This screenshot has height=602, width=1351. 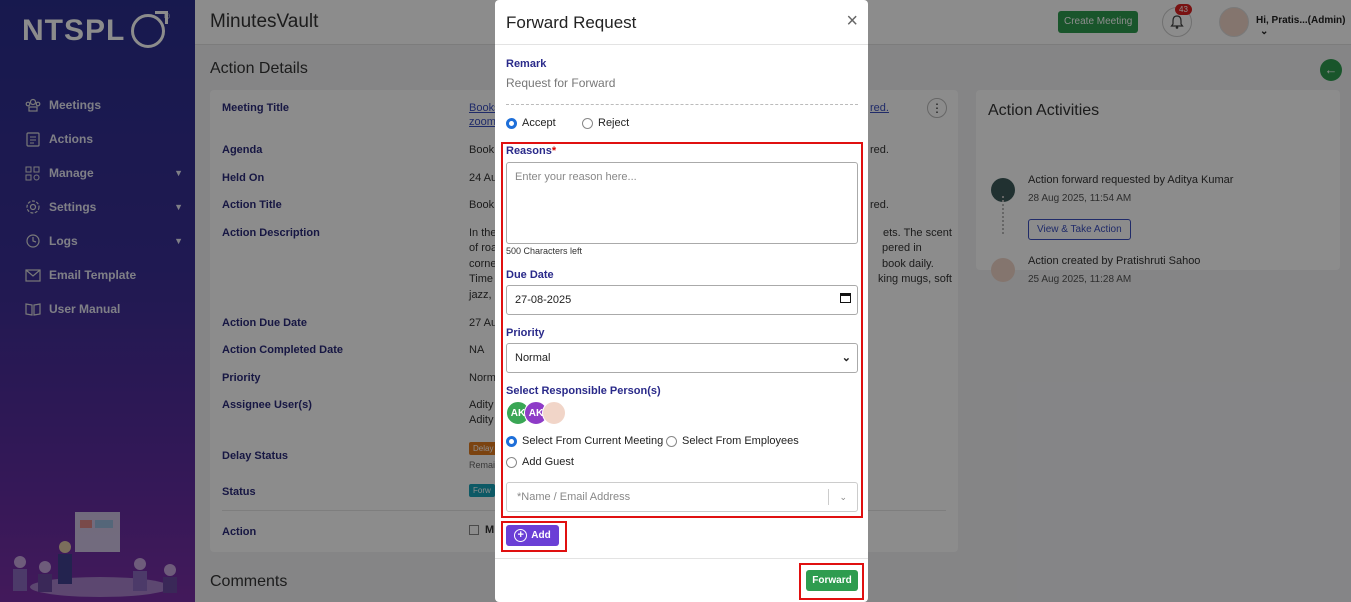 What do you see at coordinates (571, 22) in the screenshot?
I see `modal-title: Forward Request` at bounding box center [571, 22].